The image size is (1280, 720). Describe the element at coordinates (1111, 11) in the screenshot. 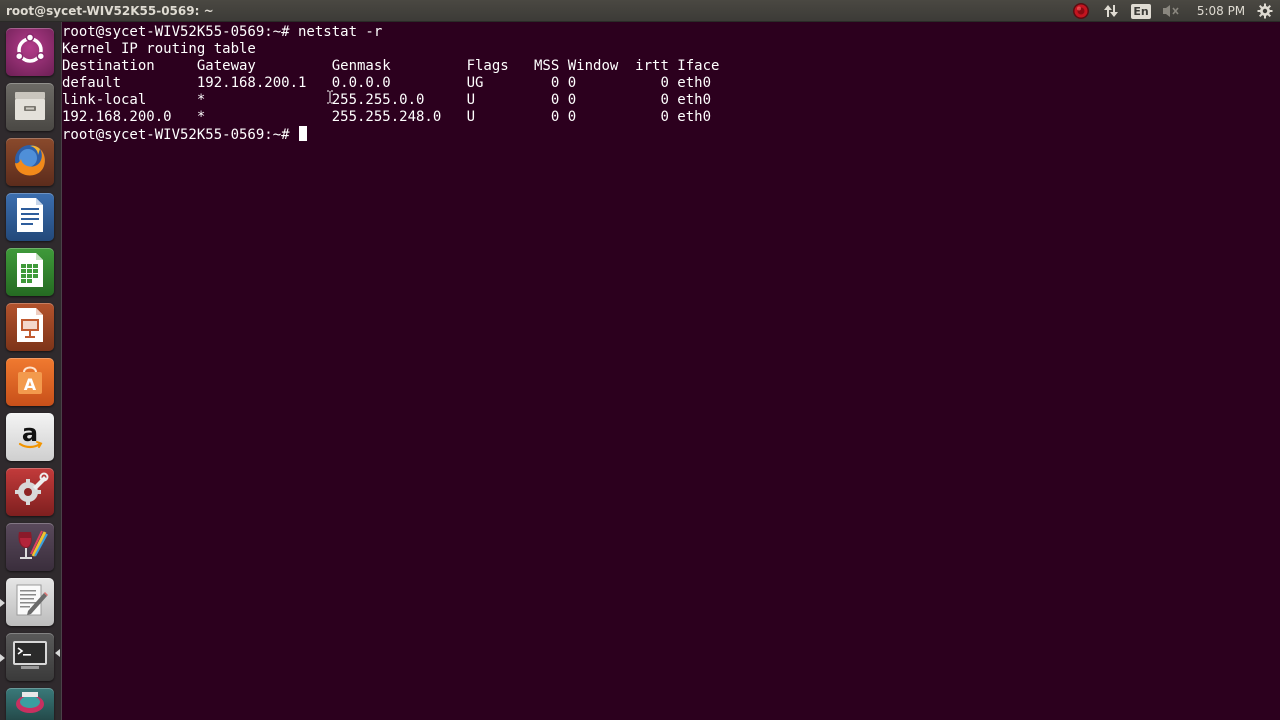

I see `network-updown-icon` at that location.